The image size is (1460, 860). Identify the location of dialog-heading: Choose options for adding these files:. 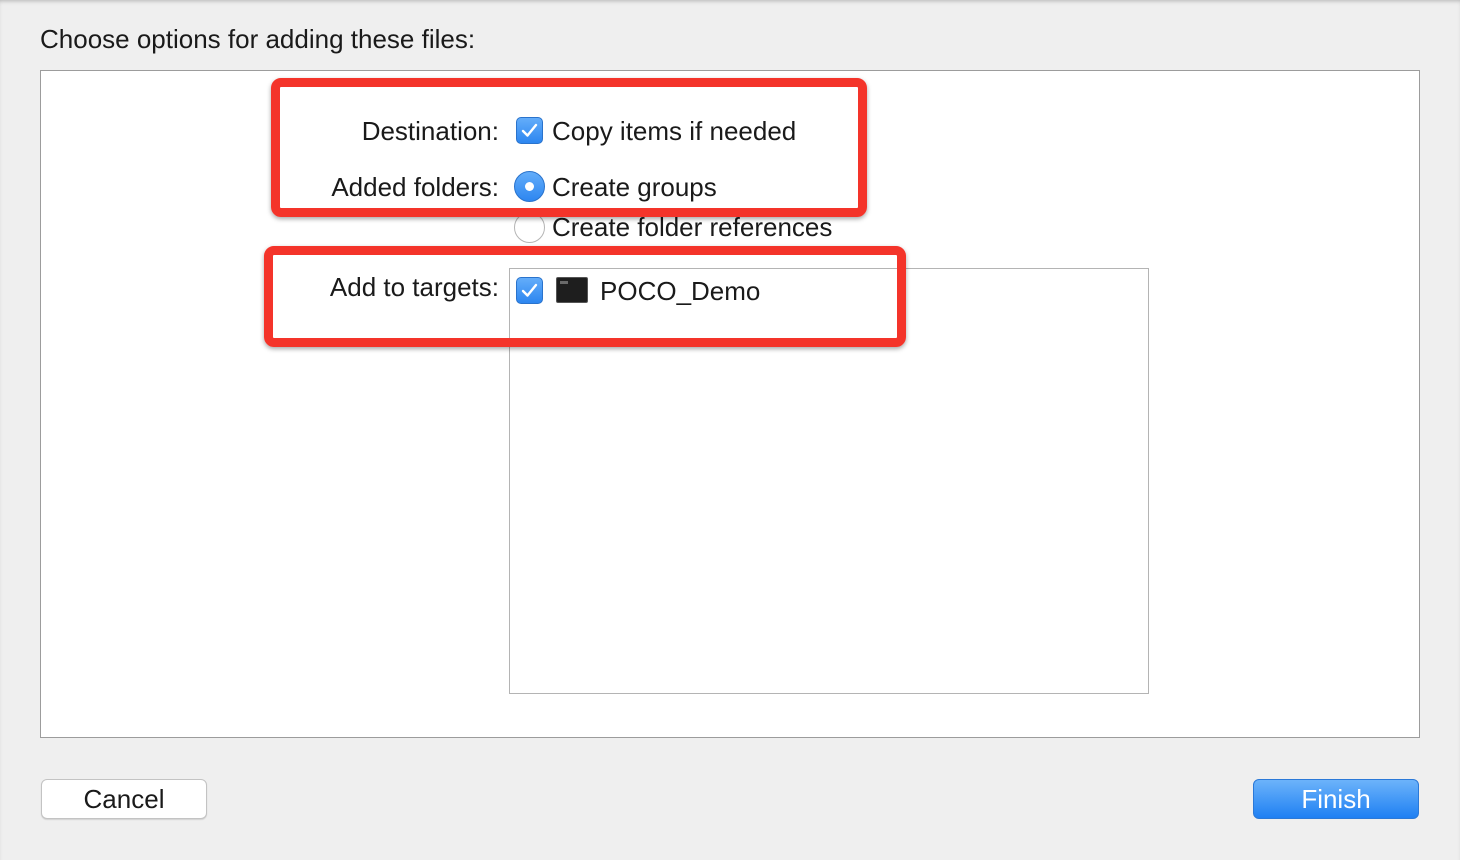
(258, 39).